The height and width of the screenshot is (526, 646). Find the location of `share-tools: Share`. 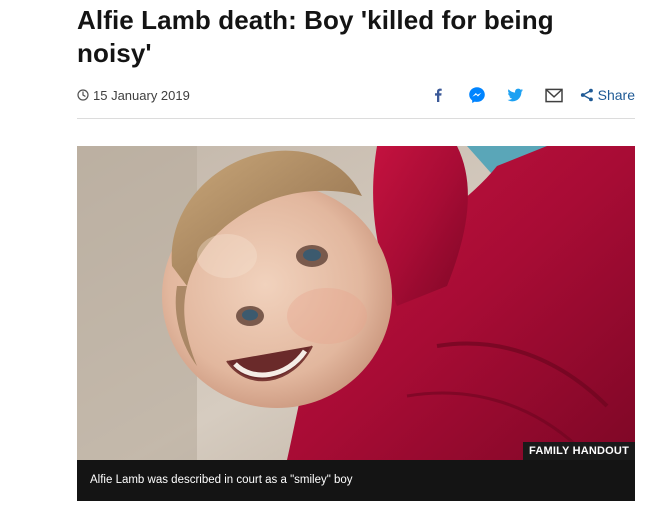

share-tools: Share is located at coordinates (522, 95).